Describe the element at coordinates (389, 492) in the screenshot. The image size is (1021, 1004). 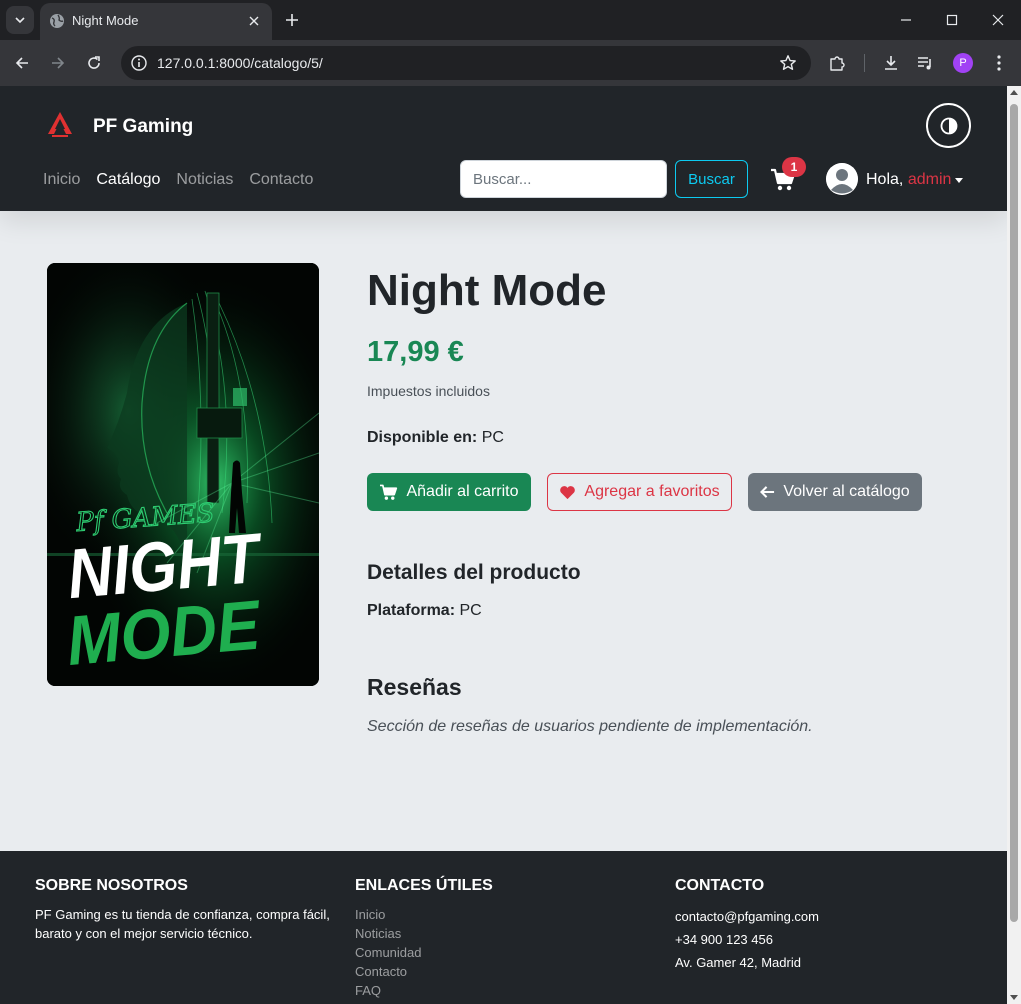
I see `cart-icon` at that location.